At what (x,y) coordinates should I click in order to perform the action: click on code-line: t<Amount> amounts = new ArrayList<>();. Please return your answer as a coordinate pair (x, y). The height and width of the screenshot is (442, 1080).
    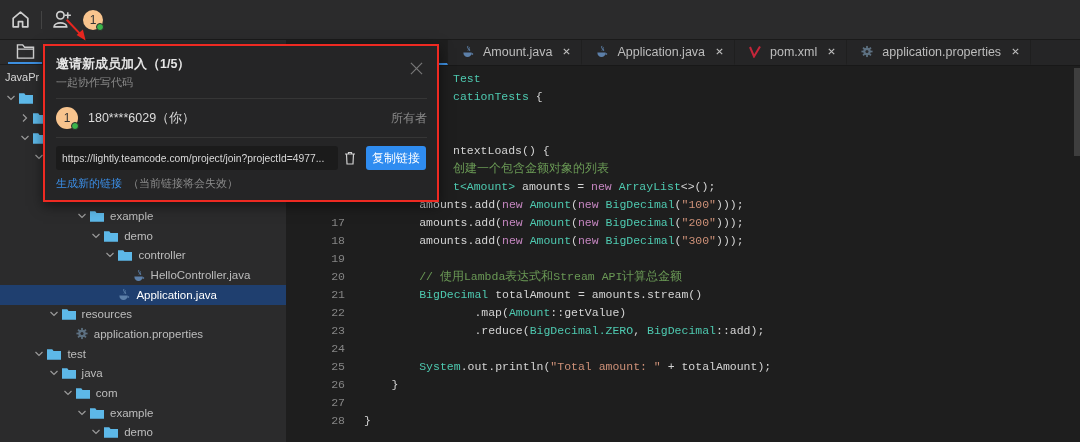
    Looking at the image, I should click on (584, 186).